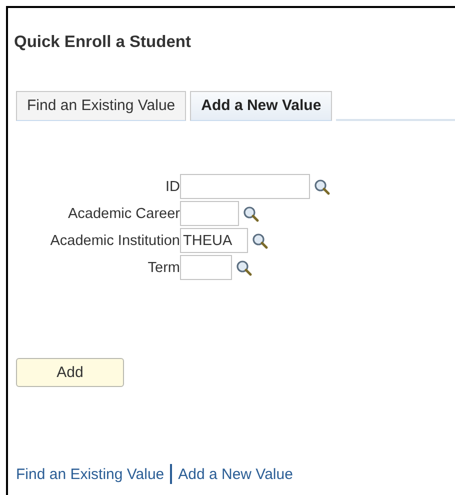 This screenshot has width=455, height=495. What do you see at coordinates (102, 42) in the screenshot?
I see `page-title: Quick Enroll a Student` at bounding box center [102, 42].